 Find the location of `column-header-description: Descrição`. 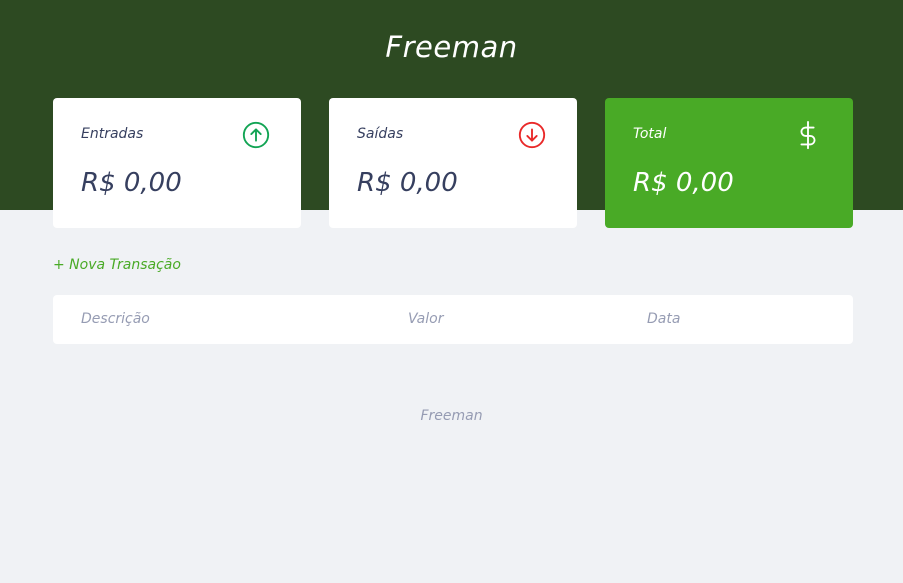

column-header-description: Descrição is located at coordinates (115, 319).